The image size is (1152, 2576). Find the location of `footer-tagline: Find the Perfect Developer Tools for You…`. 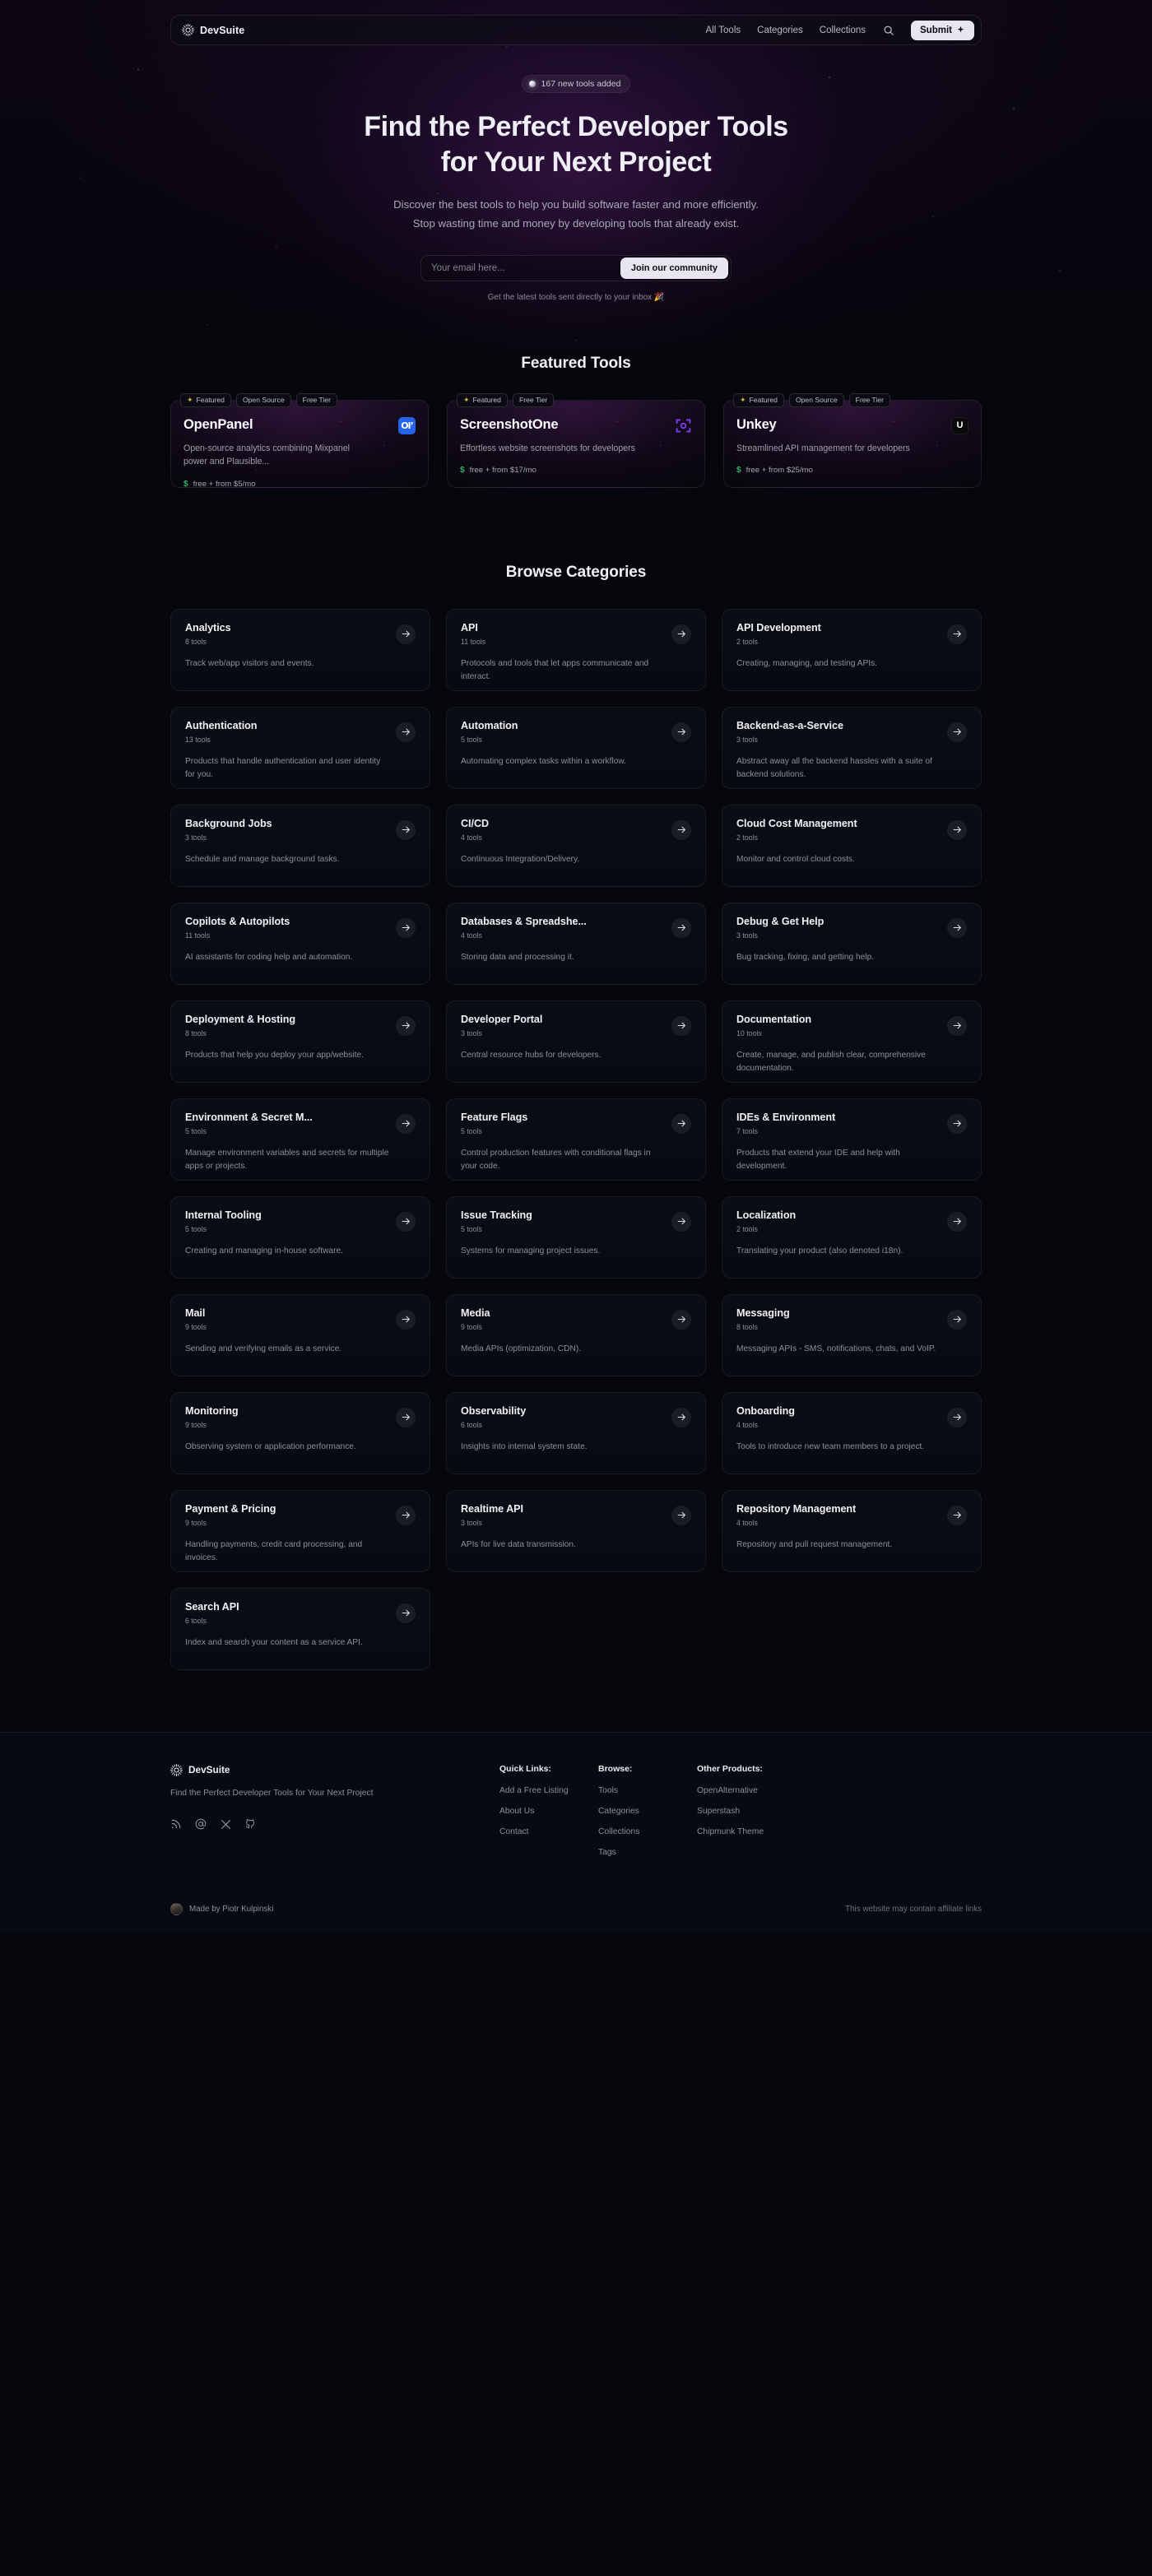

footer-tagline: Find the Perfect Developer Tools for You… is located at coordinates (272, 1793).